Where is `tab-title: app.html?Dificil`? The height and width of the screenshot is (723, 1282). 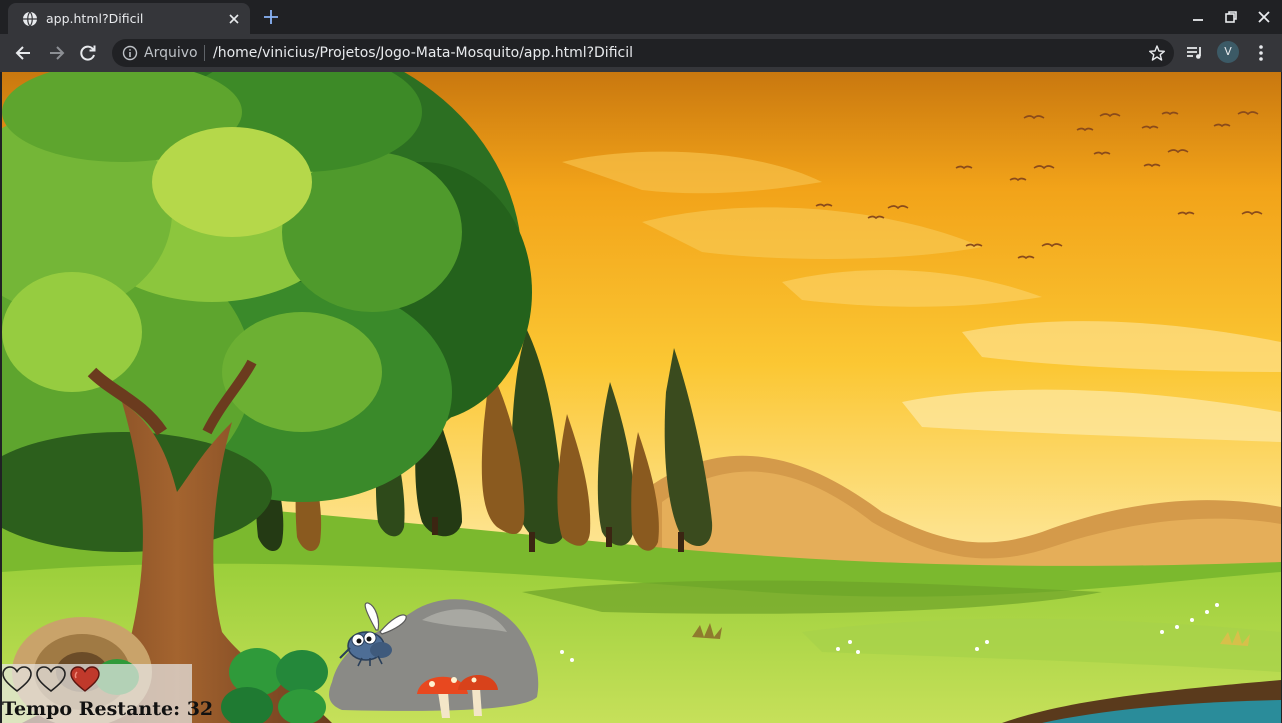 tab-title: app.html?Dificil is located at coordinates (95, 18).